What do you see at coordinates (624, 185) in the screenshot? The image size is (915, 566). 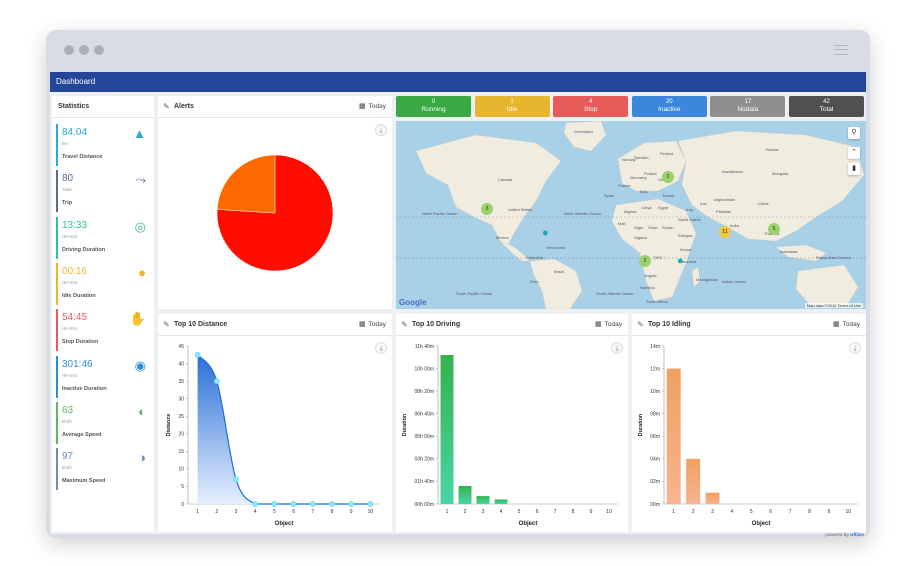 I see `map-label: France` at bounding box center [624, 185].